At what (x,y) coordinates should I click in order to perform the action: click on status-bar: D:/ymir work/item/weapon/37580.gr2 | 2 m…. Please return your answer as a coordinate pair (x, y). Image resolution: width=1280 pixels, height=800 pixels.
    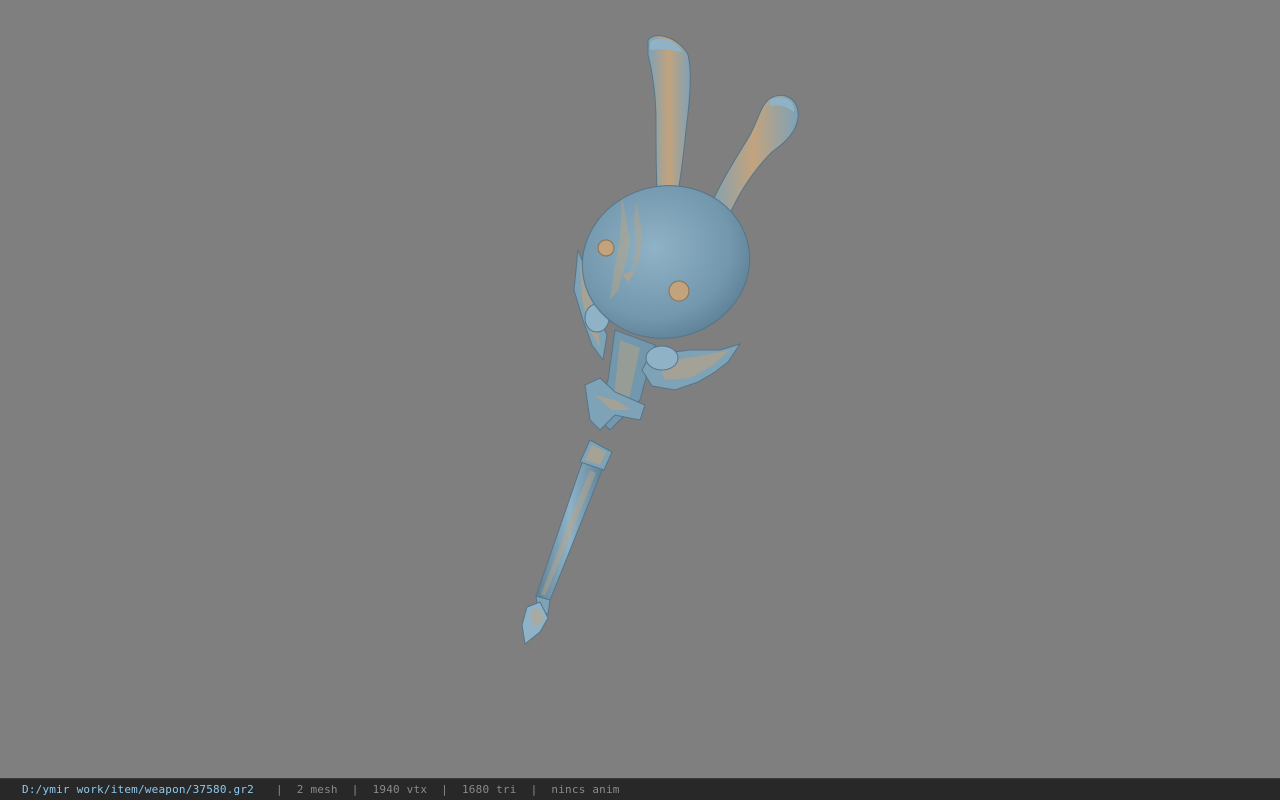
    Looking at the image, I should click on (640, 789).